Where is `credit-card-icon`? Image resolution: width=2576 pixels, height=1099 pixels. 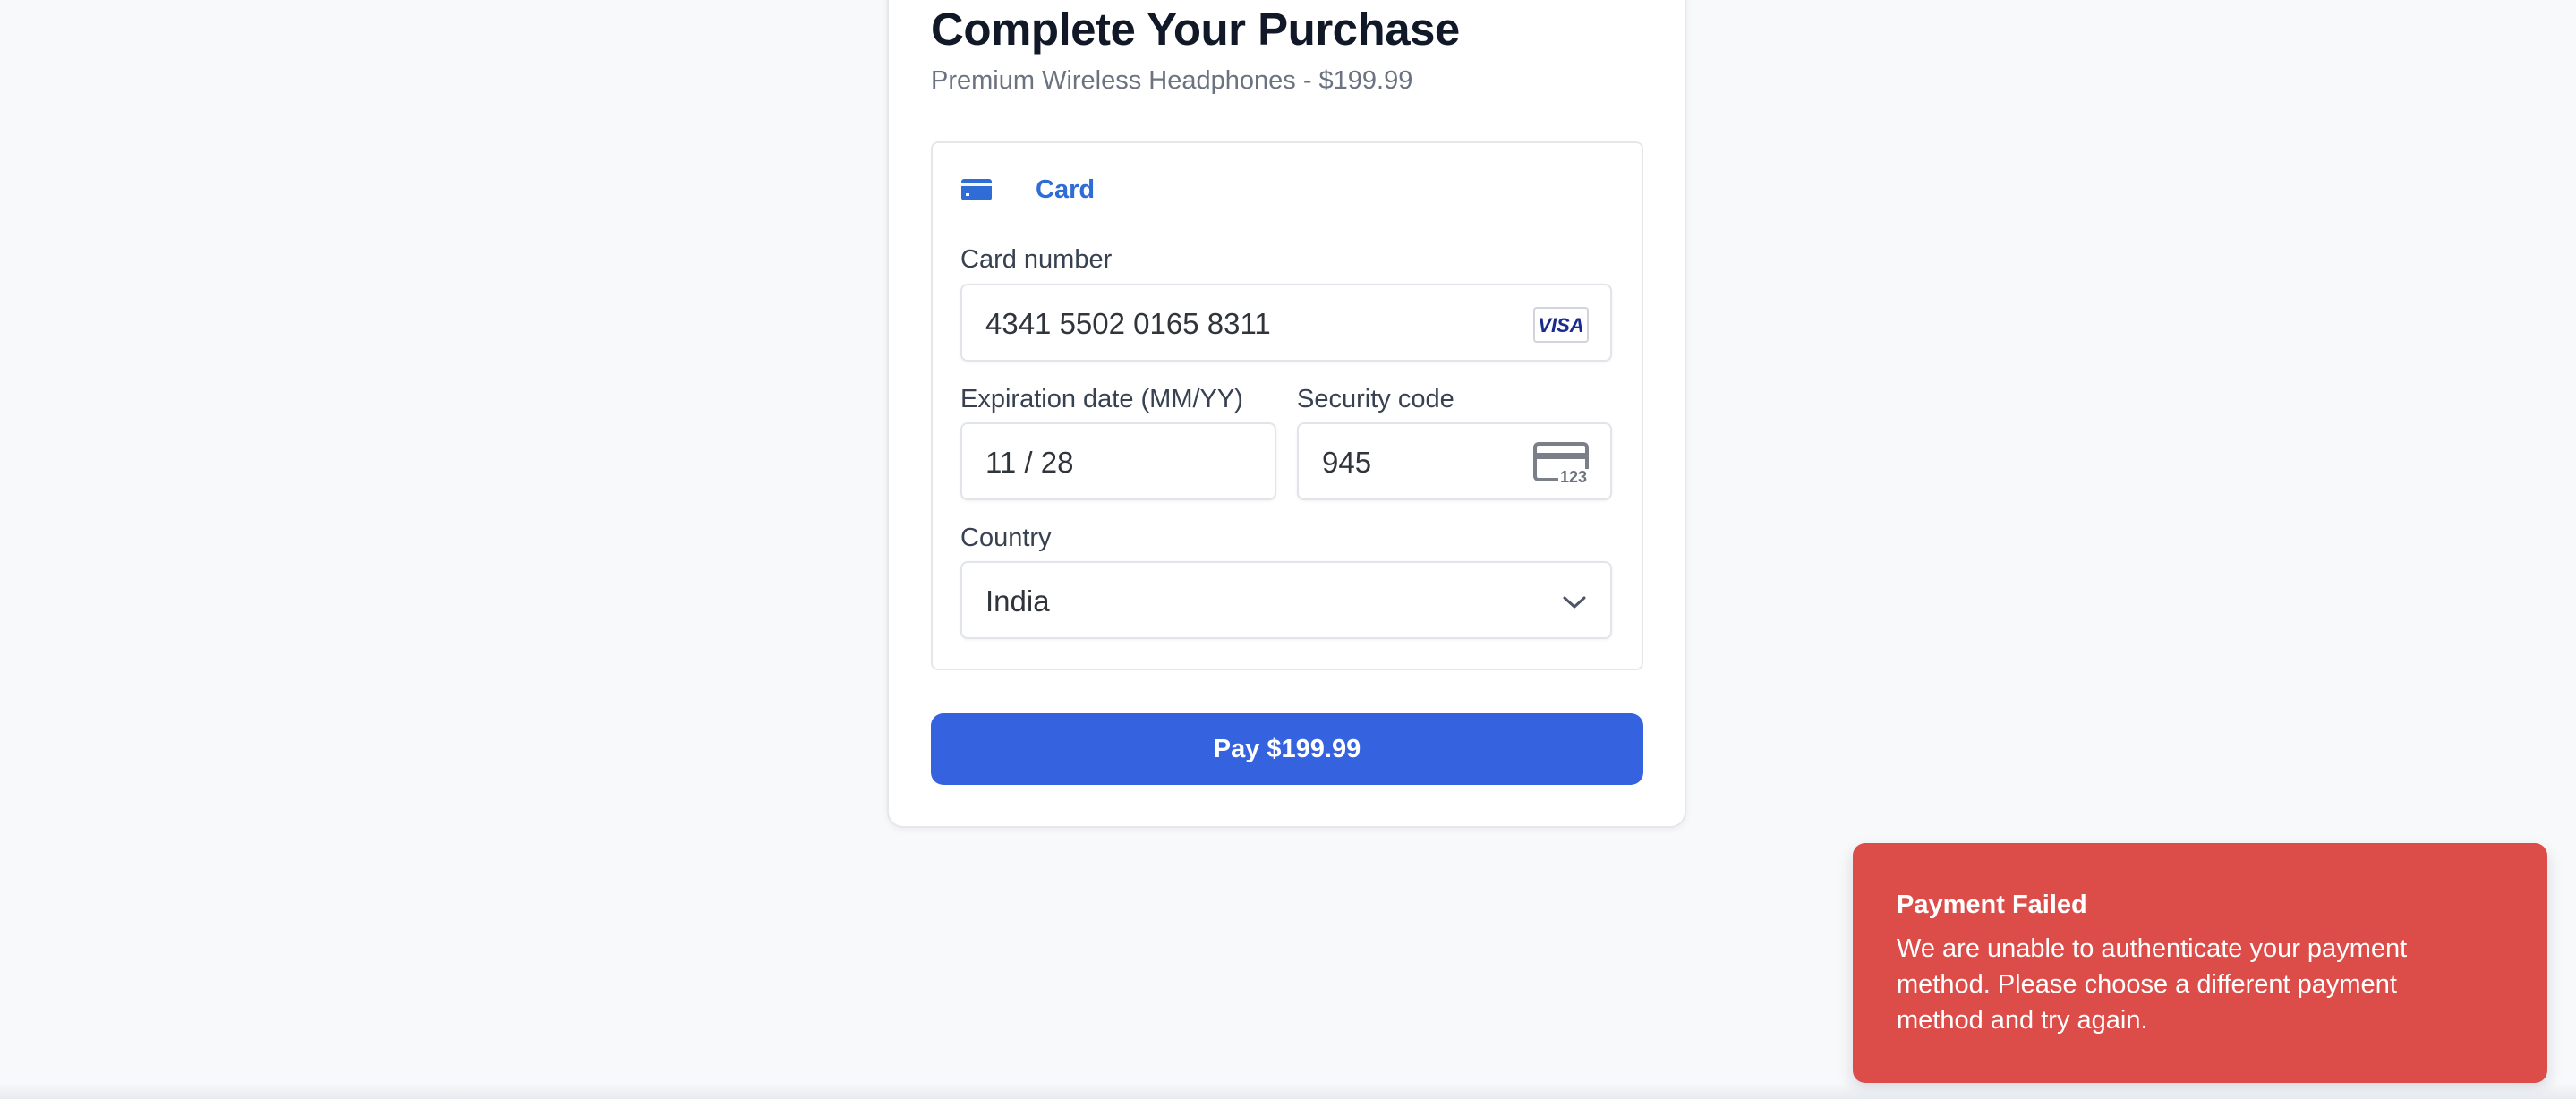 credit-card-icon is located at coordinates (976, 189).